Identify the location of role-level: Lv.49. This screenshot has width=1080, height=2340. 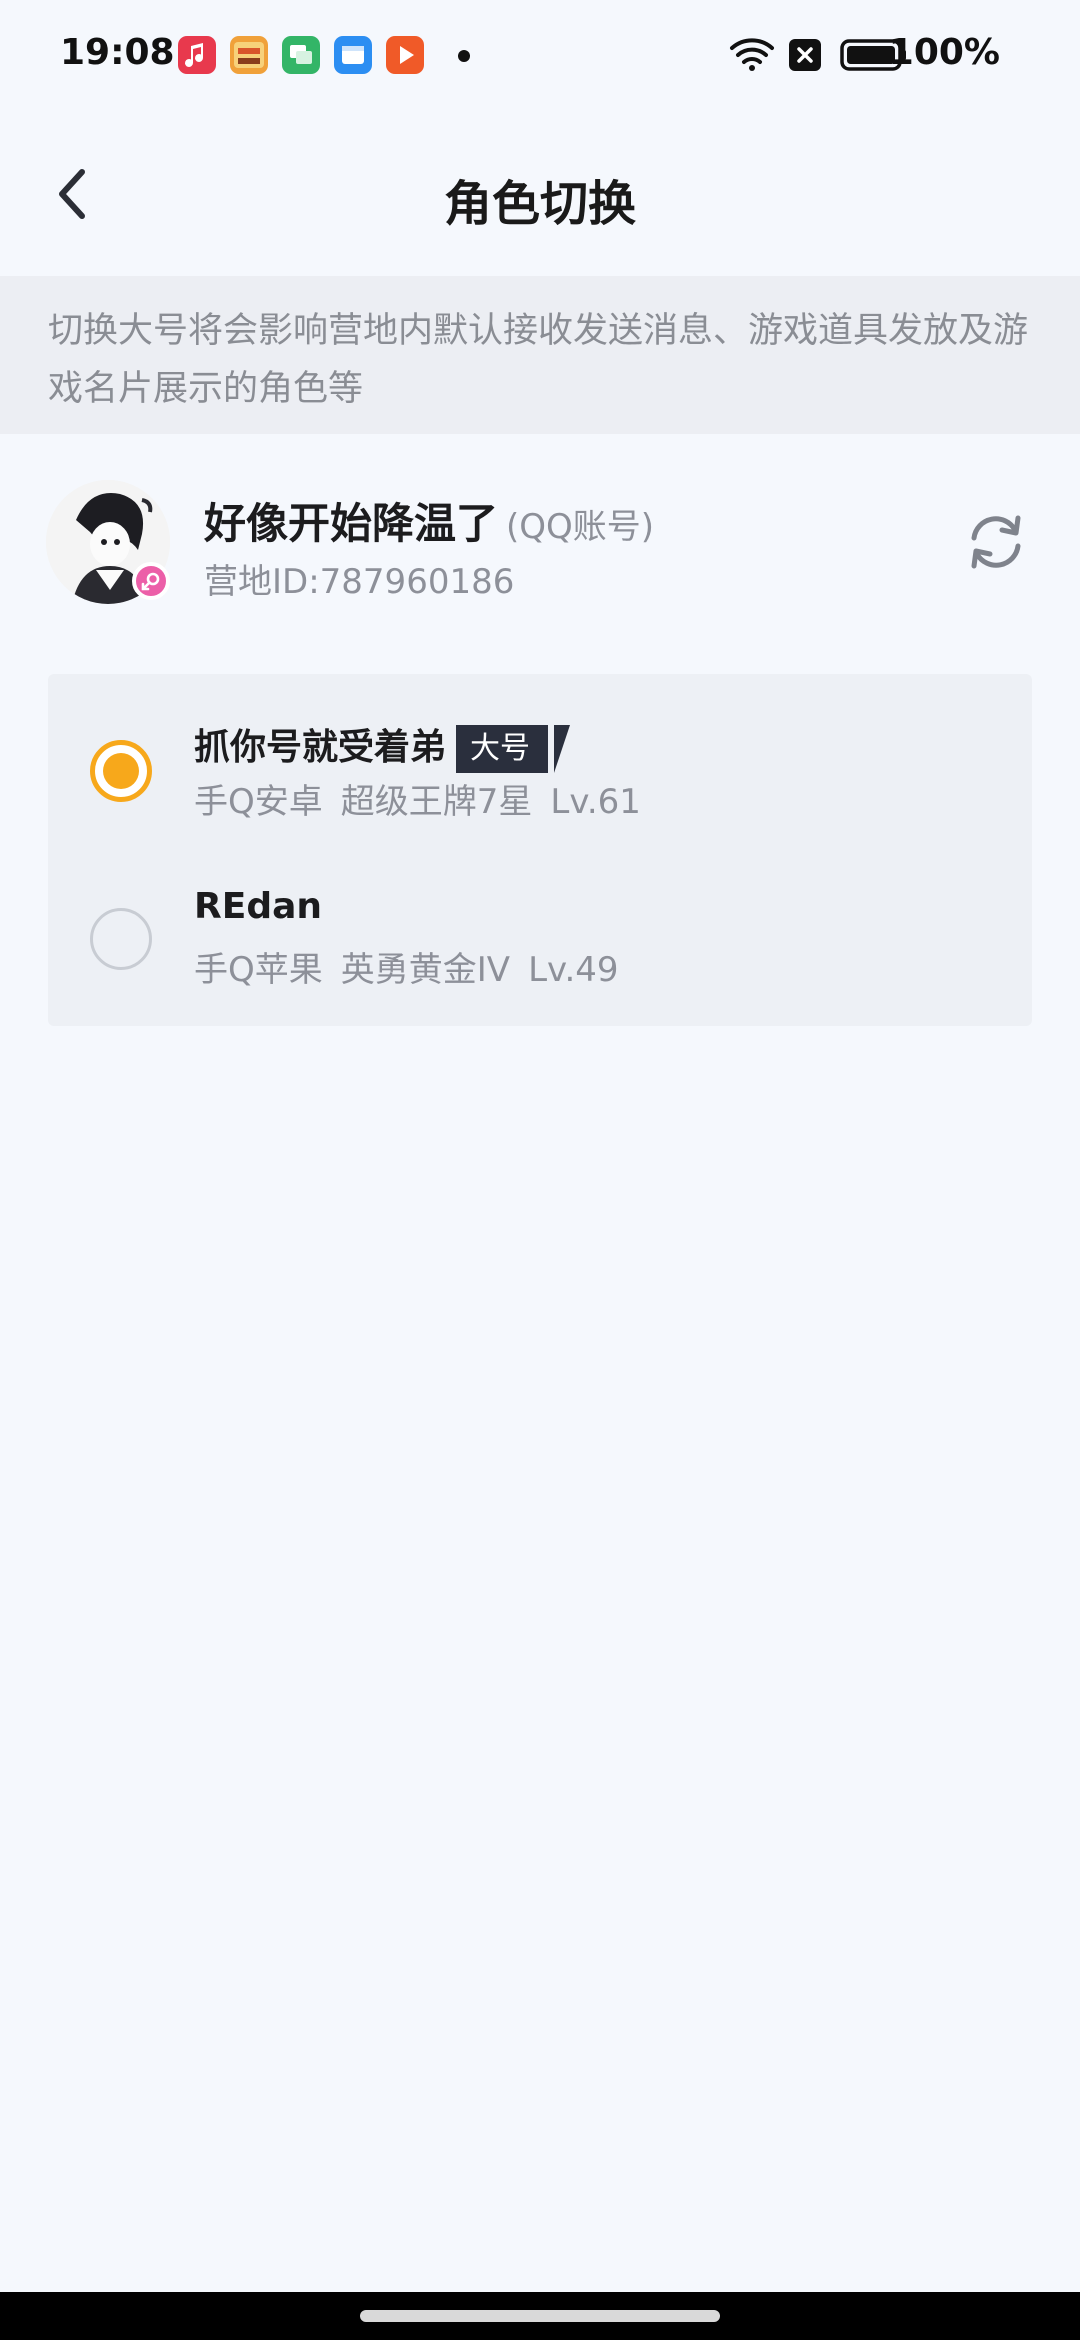
(573, 970).